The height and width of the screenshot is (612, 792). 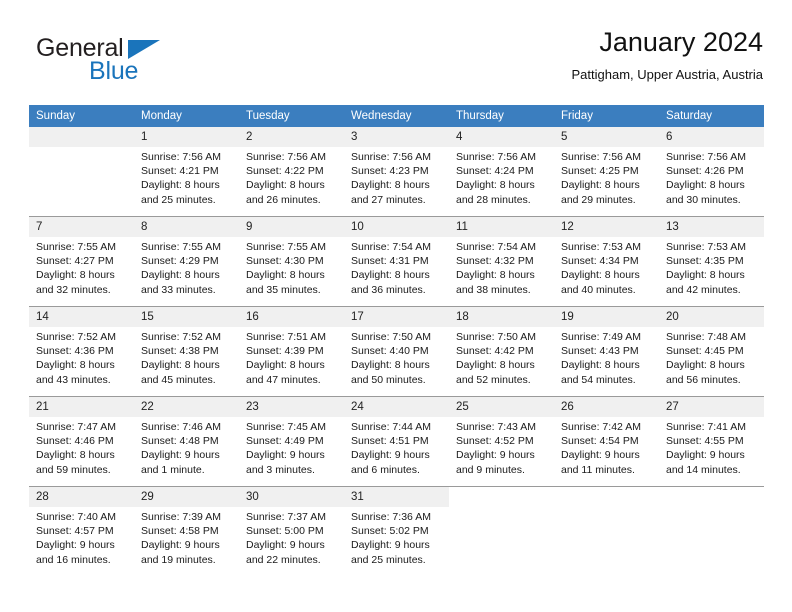 I want to click on day-cell, so click(x=606, y=531).